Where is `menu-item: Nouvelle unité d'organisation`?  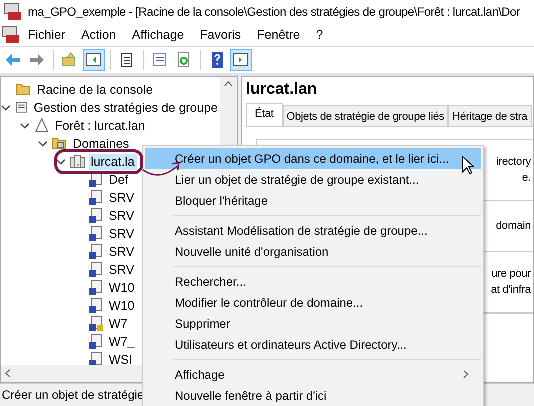 menu-item: Nouvelle unité d'organisation is located at coordinates (313, 251).